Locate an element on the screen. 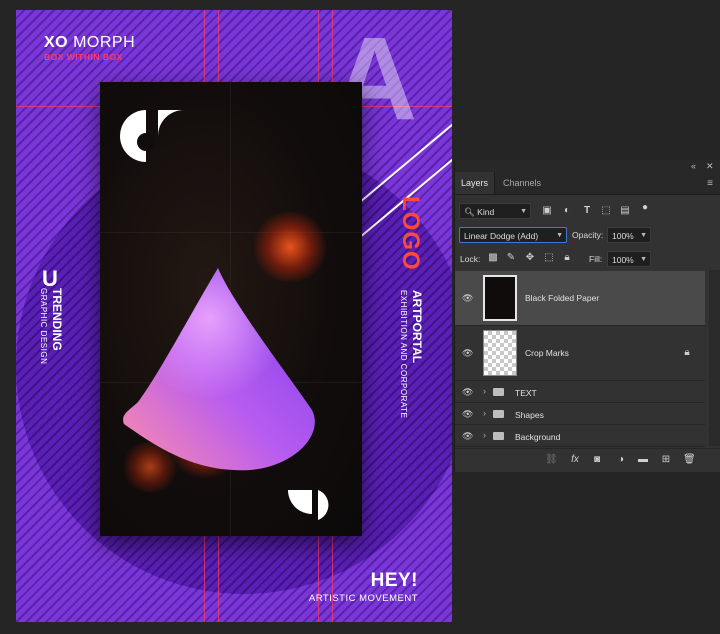 The width and height of the screenshot is (720, 634). panel-menu-icon: ≡ is located at coordinates (710, 183).